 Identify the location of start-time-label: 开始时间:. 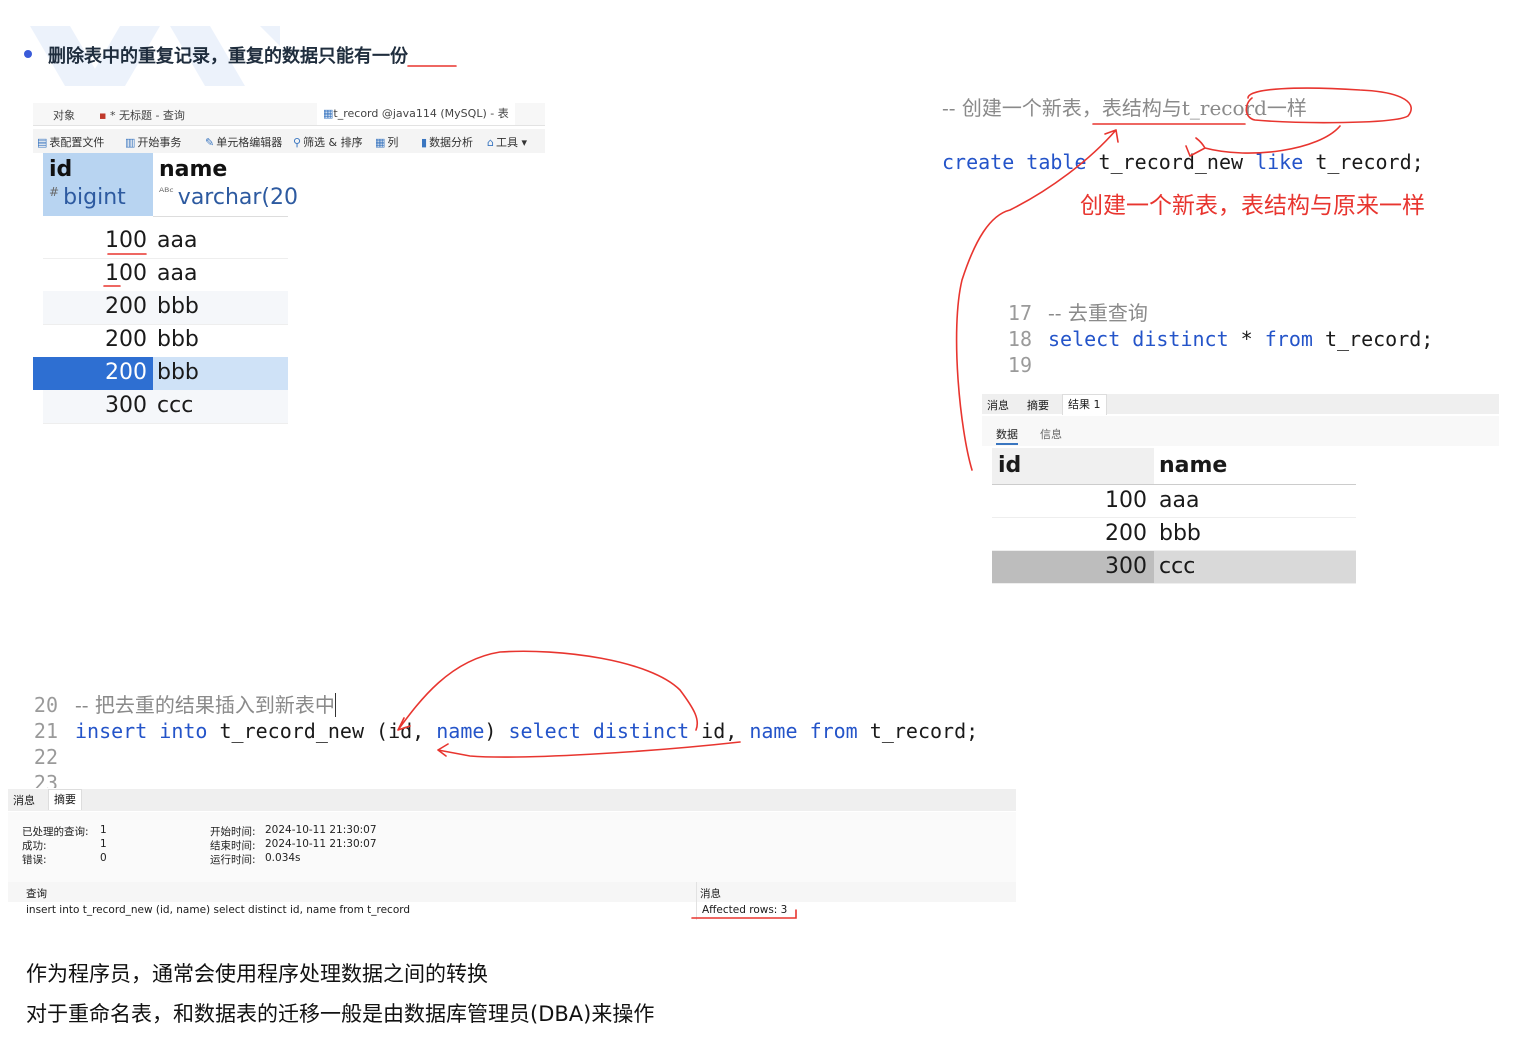
(233, 832).